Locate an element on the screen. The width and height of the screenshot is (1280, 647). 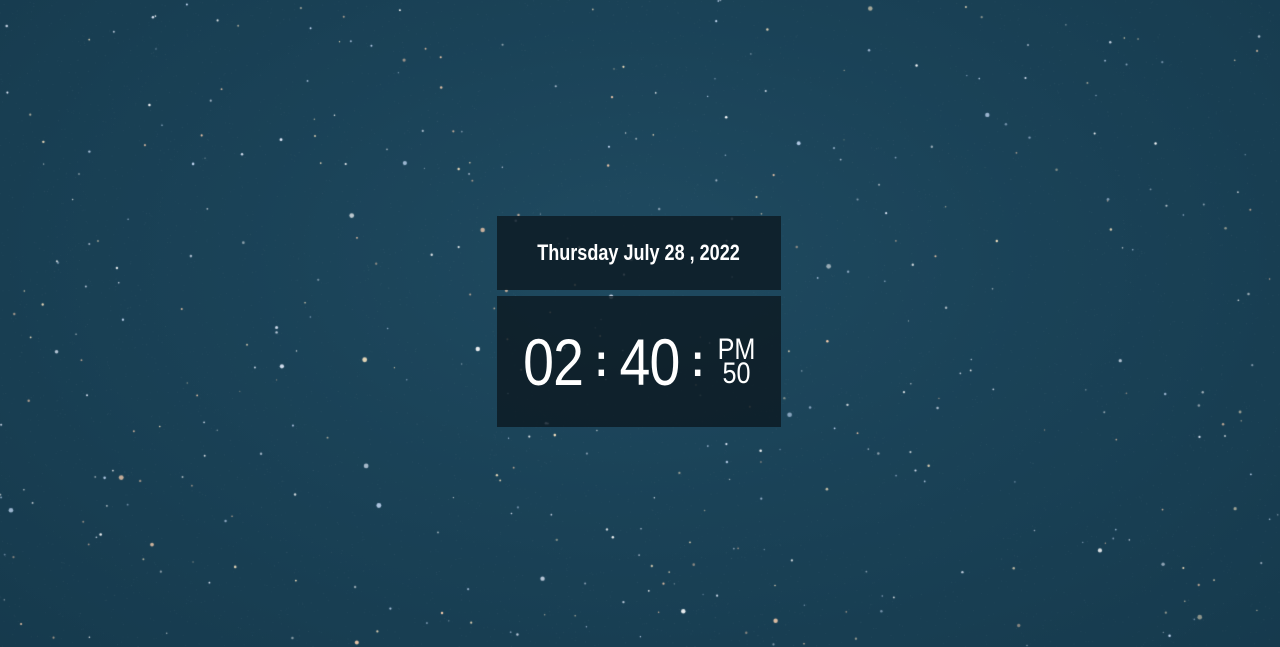
hours: 02 is located at coordinates (553, 361).